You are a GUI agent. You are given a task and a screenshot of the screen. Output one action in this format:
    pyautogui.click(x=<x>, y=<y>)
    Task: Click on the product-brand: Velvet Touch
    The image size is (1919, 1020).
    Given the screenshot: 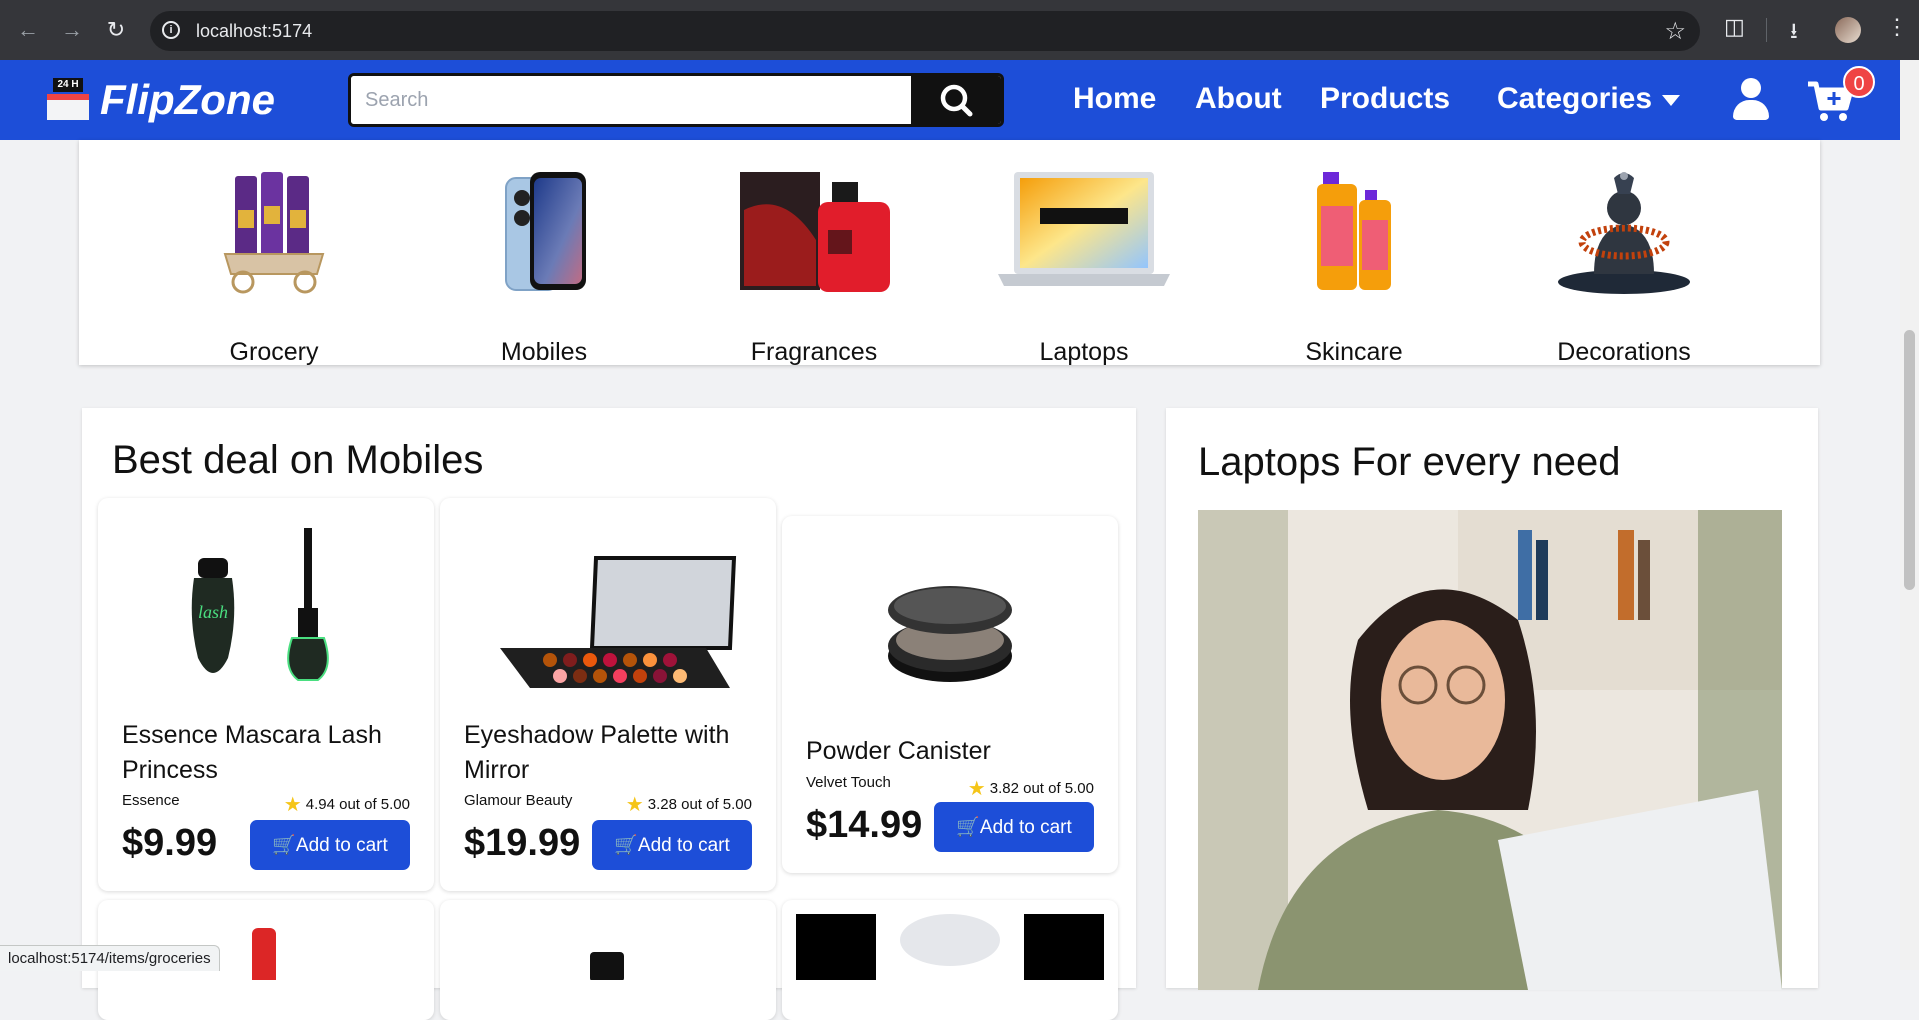 What is the action you would take?
    pyautogui.click(x=848, y=782)
    